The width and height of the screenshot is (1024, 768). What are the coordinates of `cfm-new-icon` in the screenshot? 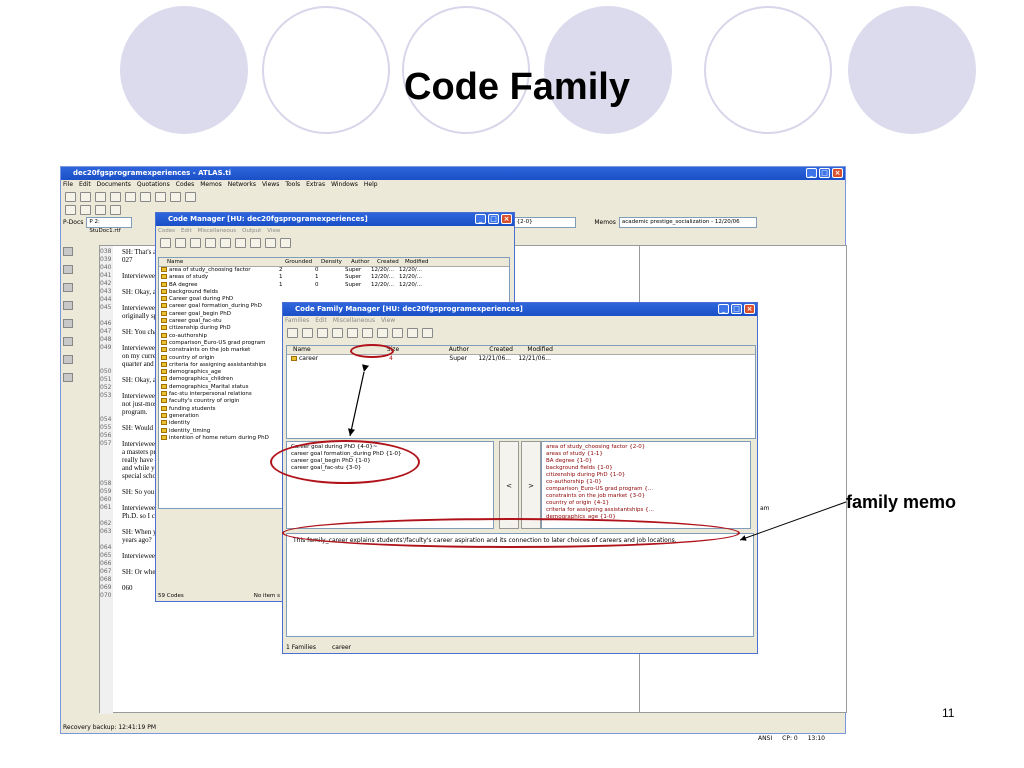 It's located at (292, 333).